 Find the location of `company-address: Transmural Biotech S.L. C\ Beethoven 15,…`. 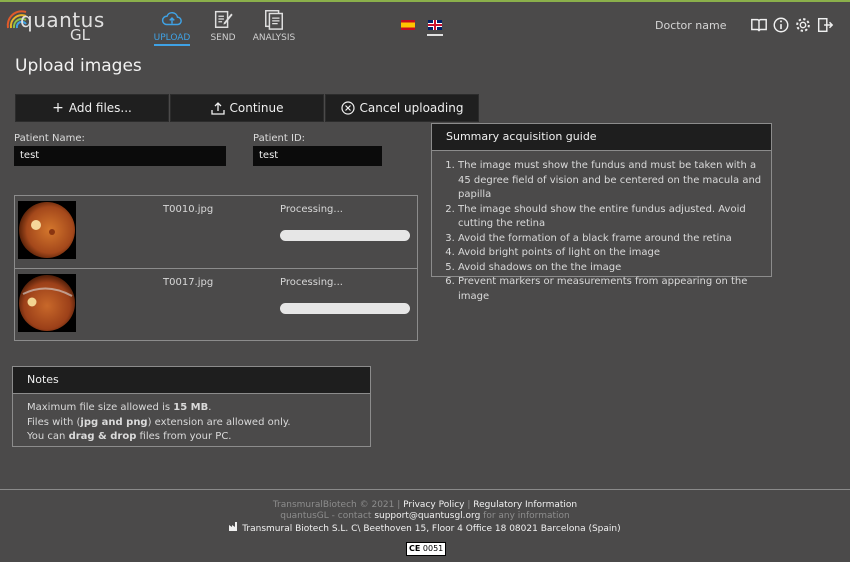

company-address: Transmural Biotech S.L. C\ Beethoven 15,… is located at coordinates (431, 529).